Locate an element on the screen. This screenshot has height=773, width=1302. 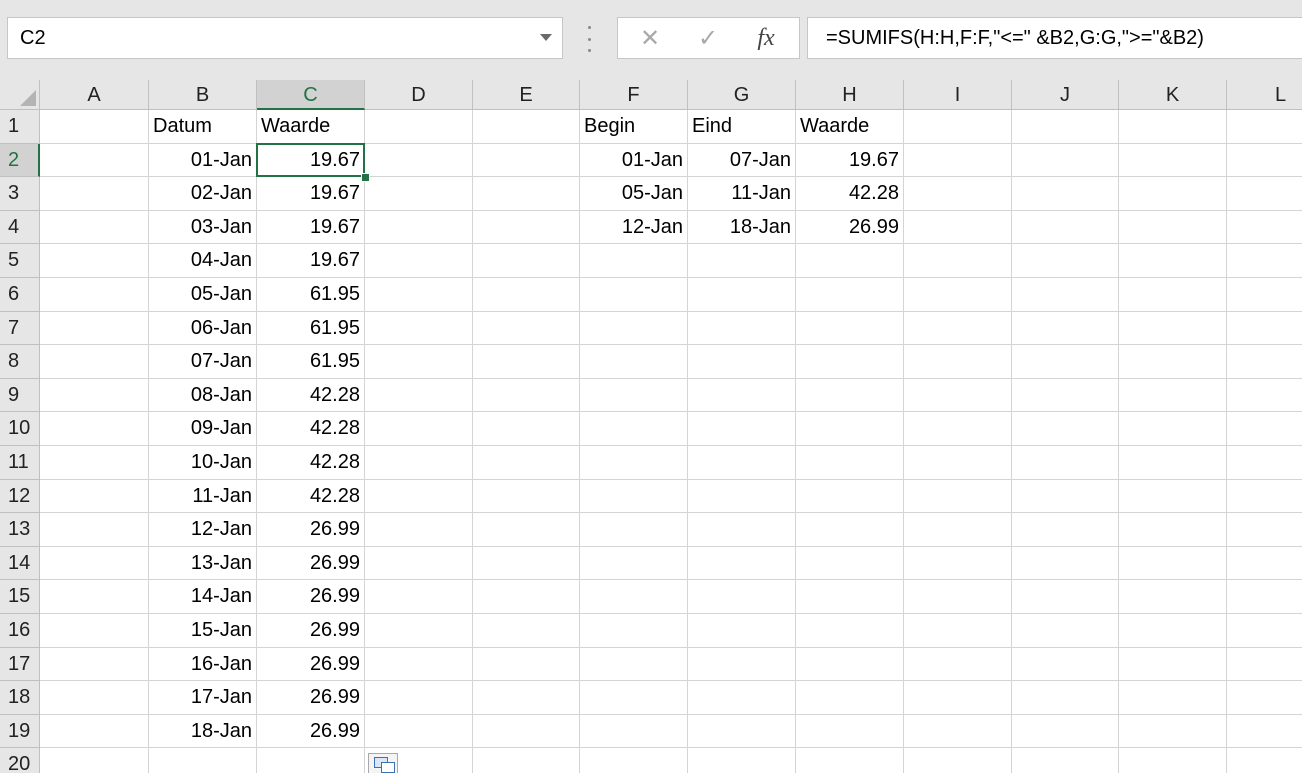
row-header-20: 20 is located at coordinates (20, 760).